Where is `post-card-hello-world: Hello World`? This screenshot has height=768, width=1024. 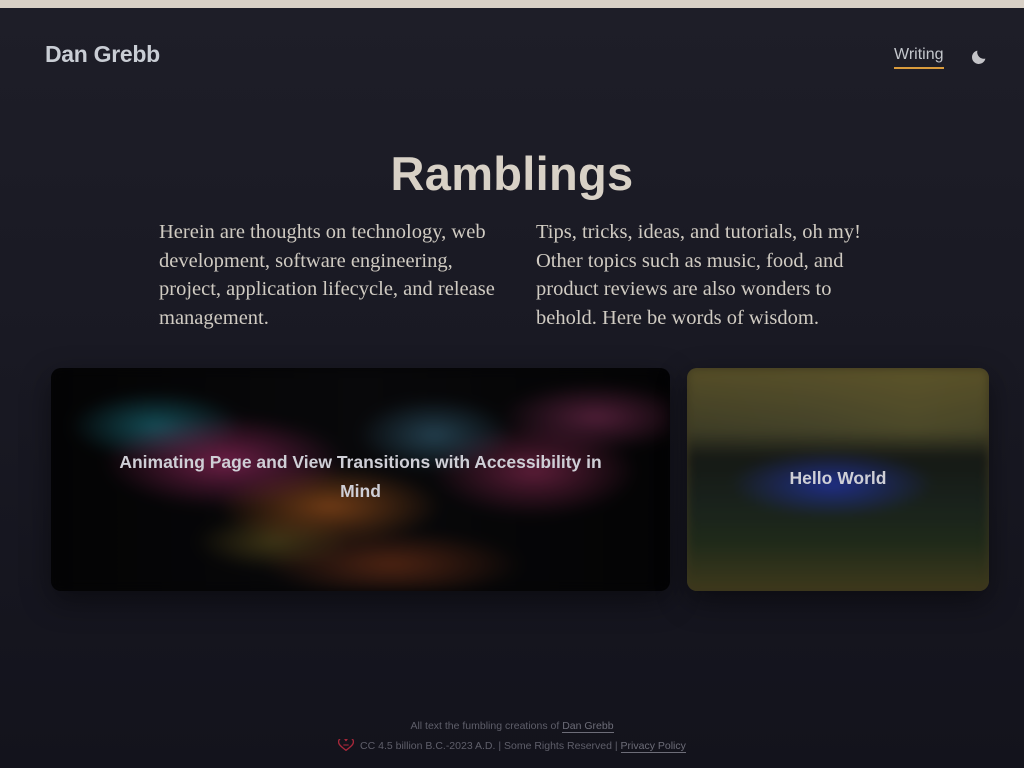
post-card-hello-world: Hello World is located at coordinates (838, 479).